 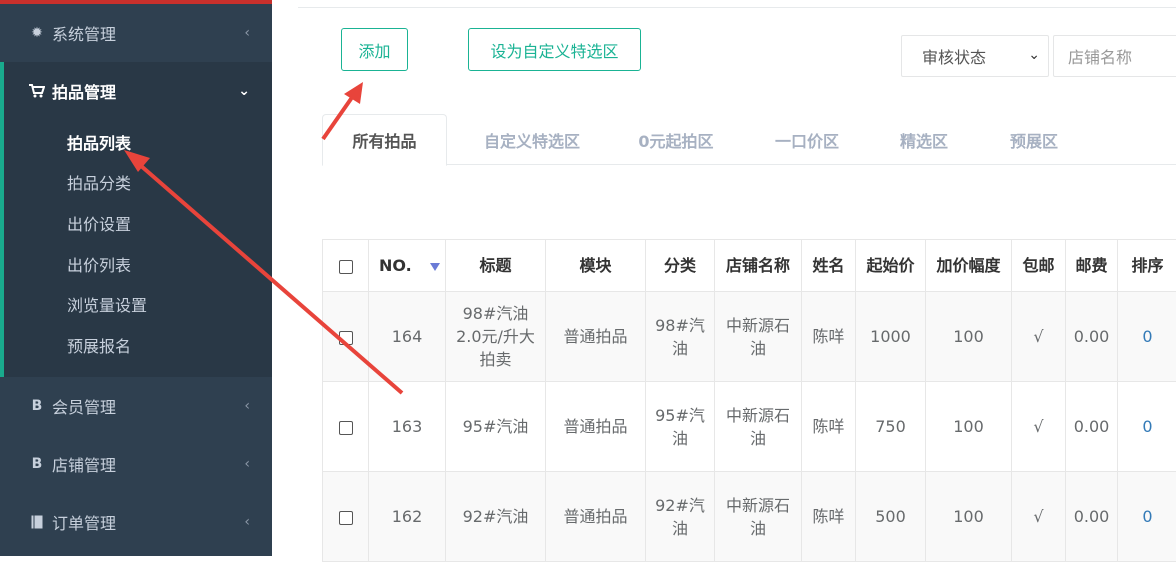 What do you see at coordinates (107, 304) in the screenshot?
I see `sidebar-subitem-views-settings: 浏览量设置` at bounding box center [107, 304].